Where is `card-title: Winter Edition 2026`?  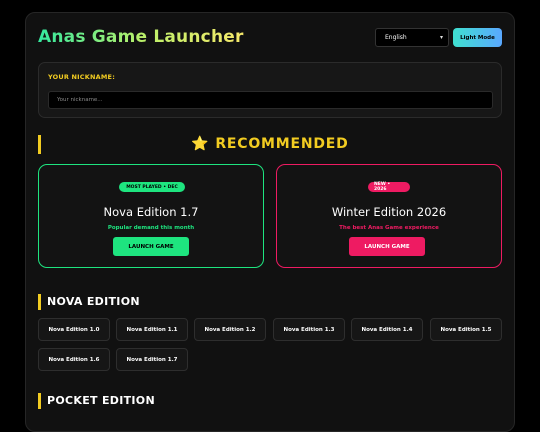
card-title: Winter Edition 2026 is located at coordinates (389, 212).